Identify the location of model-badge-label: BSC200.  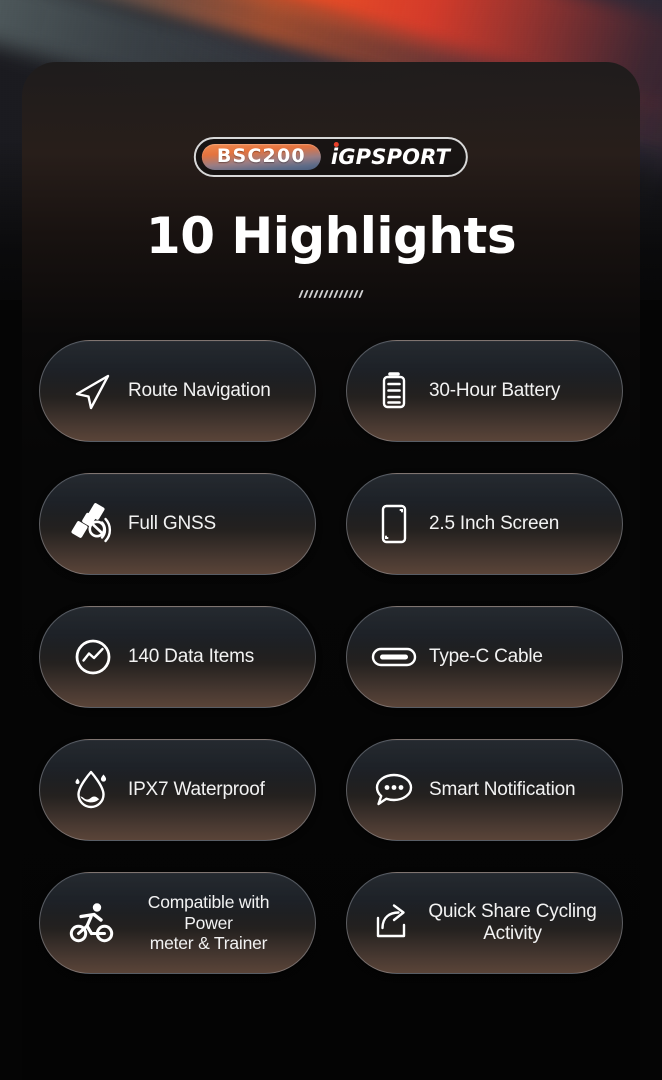
(261, 156).